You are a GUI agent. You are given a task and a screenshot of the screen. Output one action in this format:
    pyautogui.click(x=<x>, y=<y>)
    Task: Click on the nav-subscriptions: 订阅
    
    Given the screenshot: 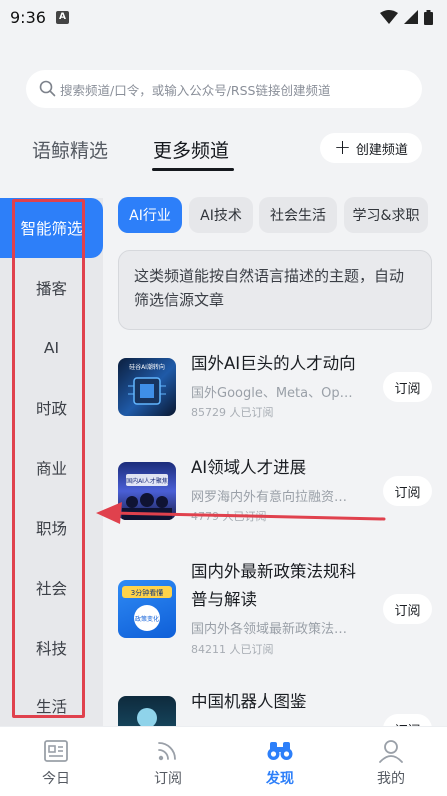 What is the action you would take?
    pyautogui.click(x=168, y=761)
    